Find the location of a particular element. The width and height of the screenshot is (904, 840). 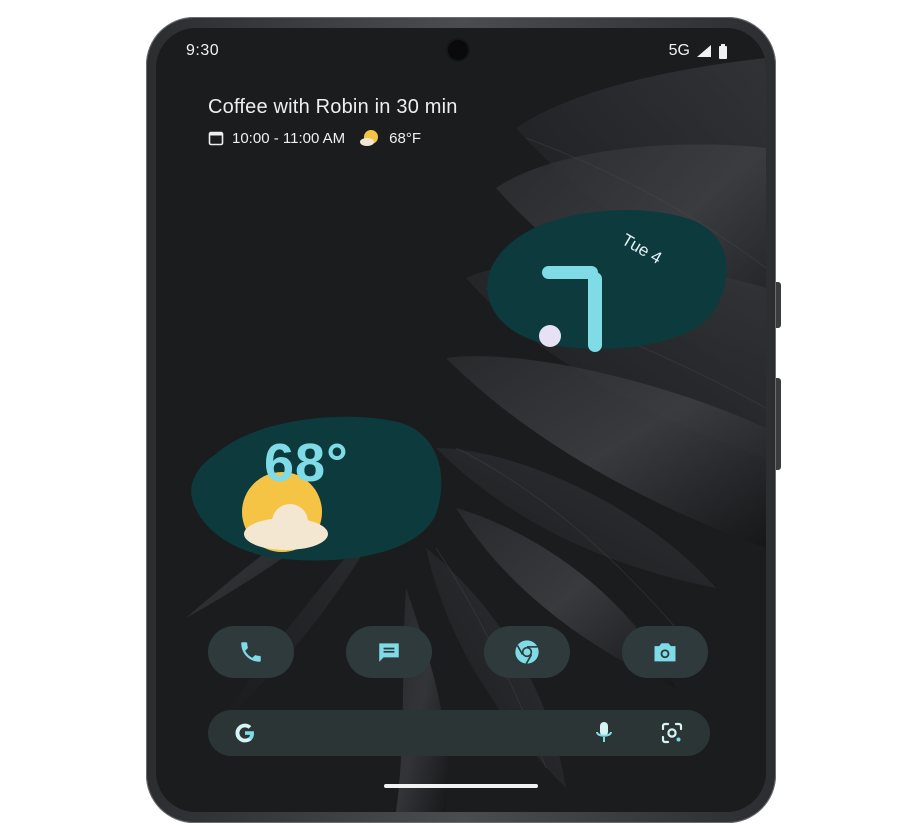

phone-icon is located at coordinates (251, 652).